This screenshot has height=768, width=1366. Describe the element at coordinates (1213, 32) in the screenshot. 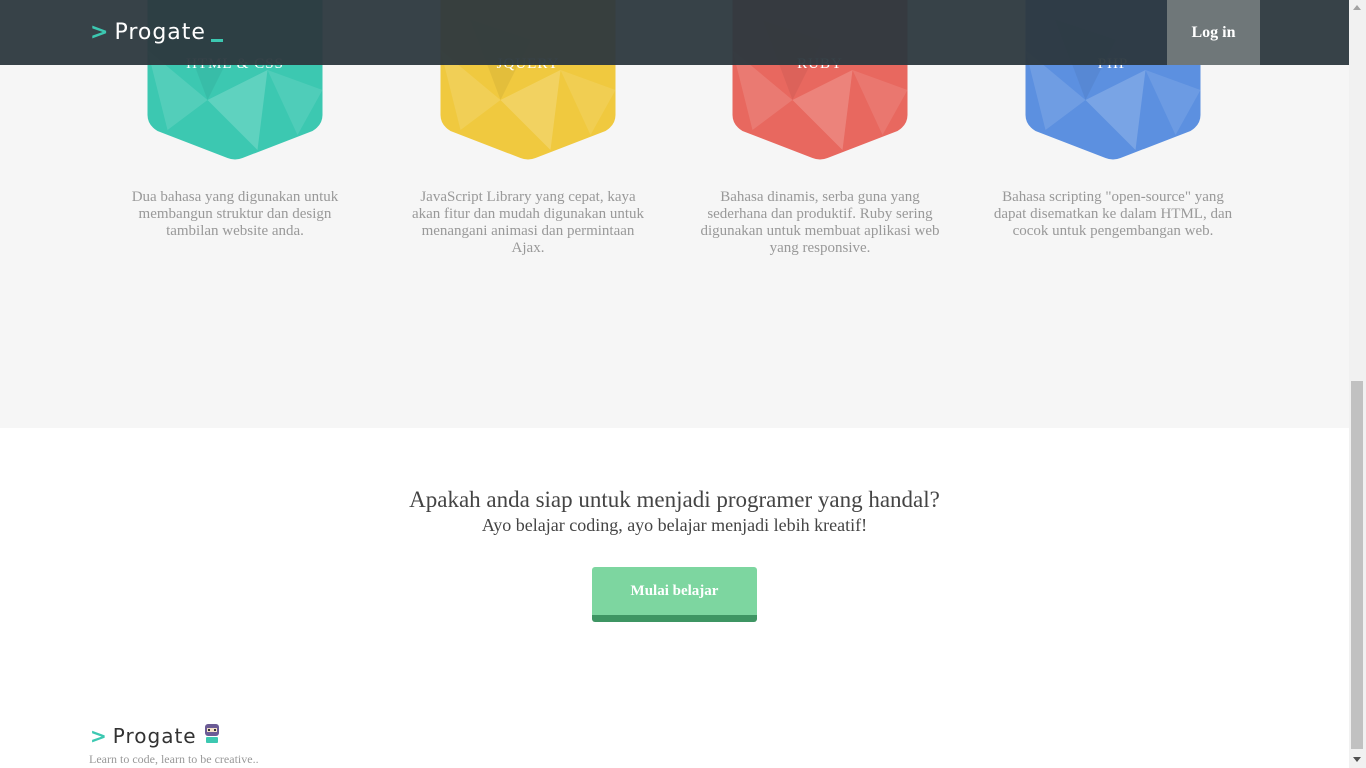

I see `login-button: Log in` at that location.